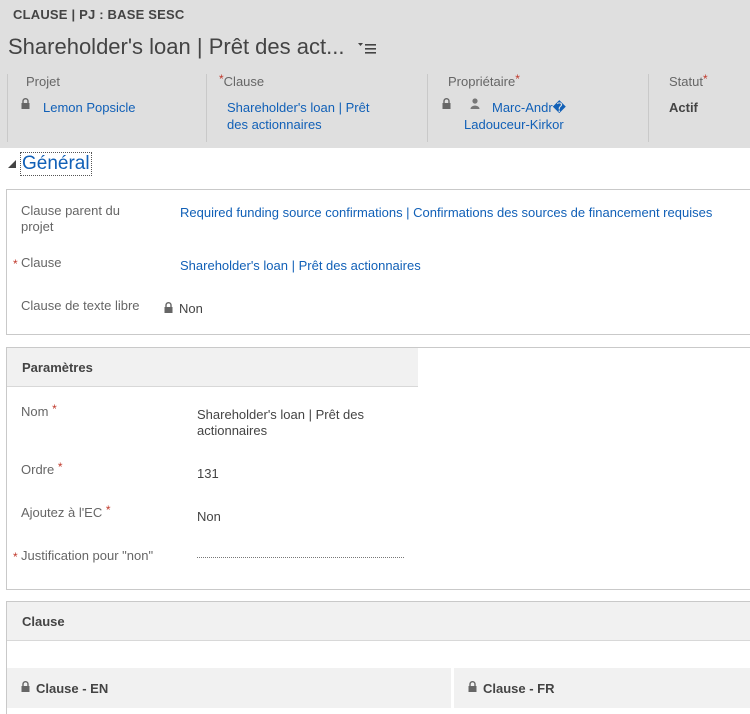 Image resolution: width=750 pixels, height=714 pixels. Describe the element at coordinates (529, 107) in the screenshot. I see `proprietaire-link-line1: Marc-Andr�` at that location.